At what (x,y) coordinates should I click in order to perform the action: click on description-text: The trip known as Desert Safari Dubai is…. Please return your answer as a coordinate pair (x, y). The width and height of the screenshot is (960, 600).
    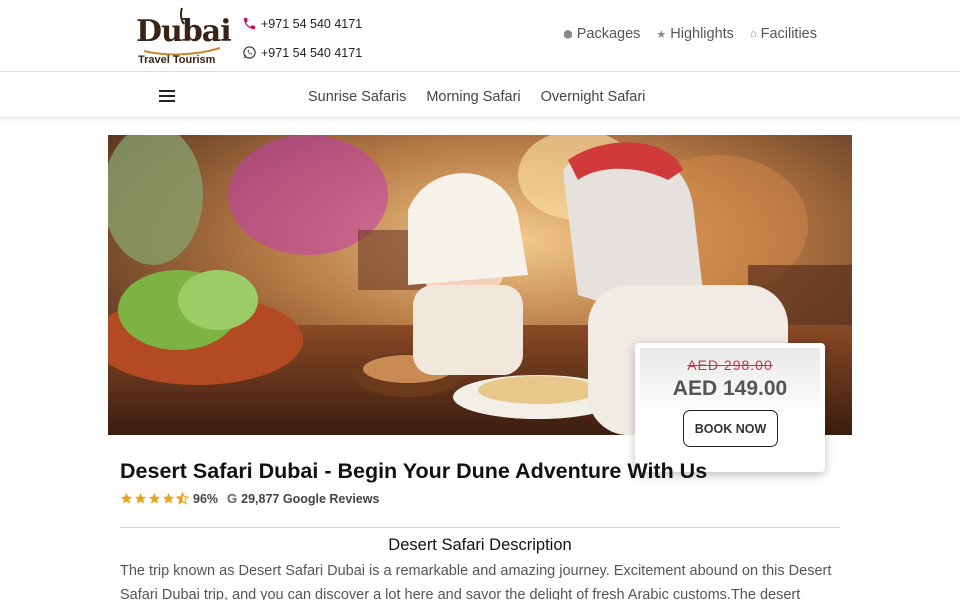
    Looking at the image, I should click on (476, 581).